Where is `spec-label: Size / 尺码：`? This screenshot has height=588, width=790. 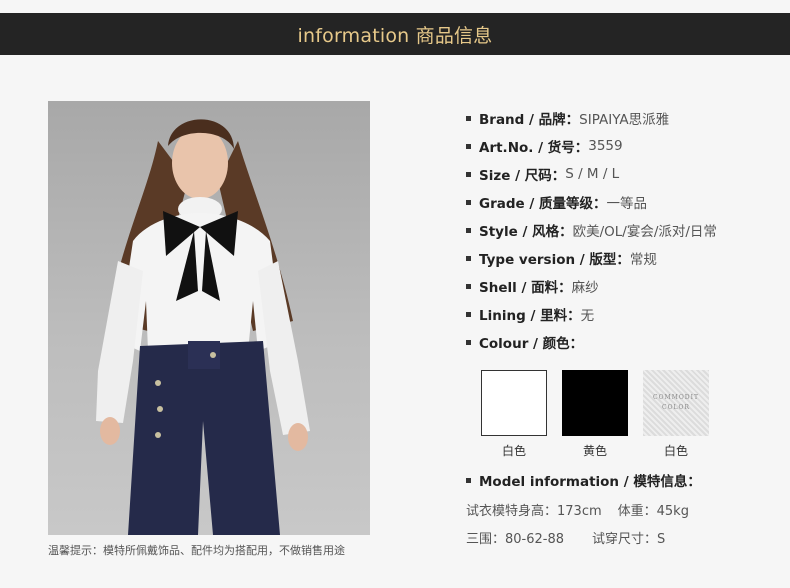
spec-label: Size / 尺码： is located at coordinates (522, 176).